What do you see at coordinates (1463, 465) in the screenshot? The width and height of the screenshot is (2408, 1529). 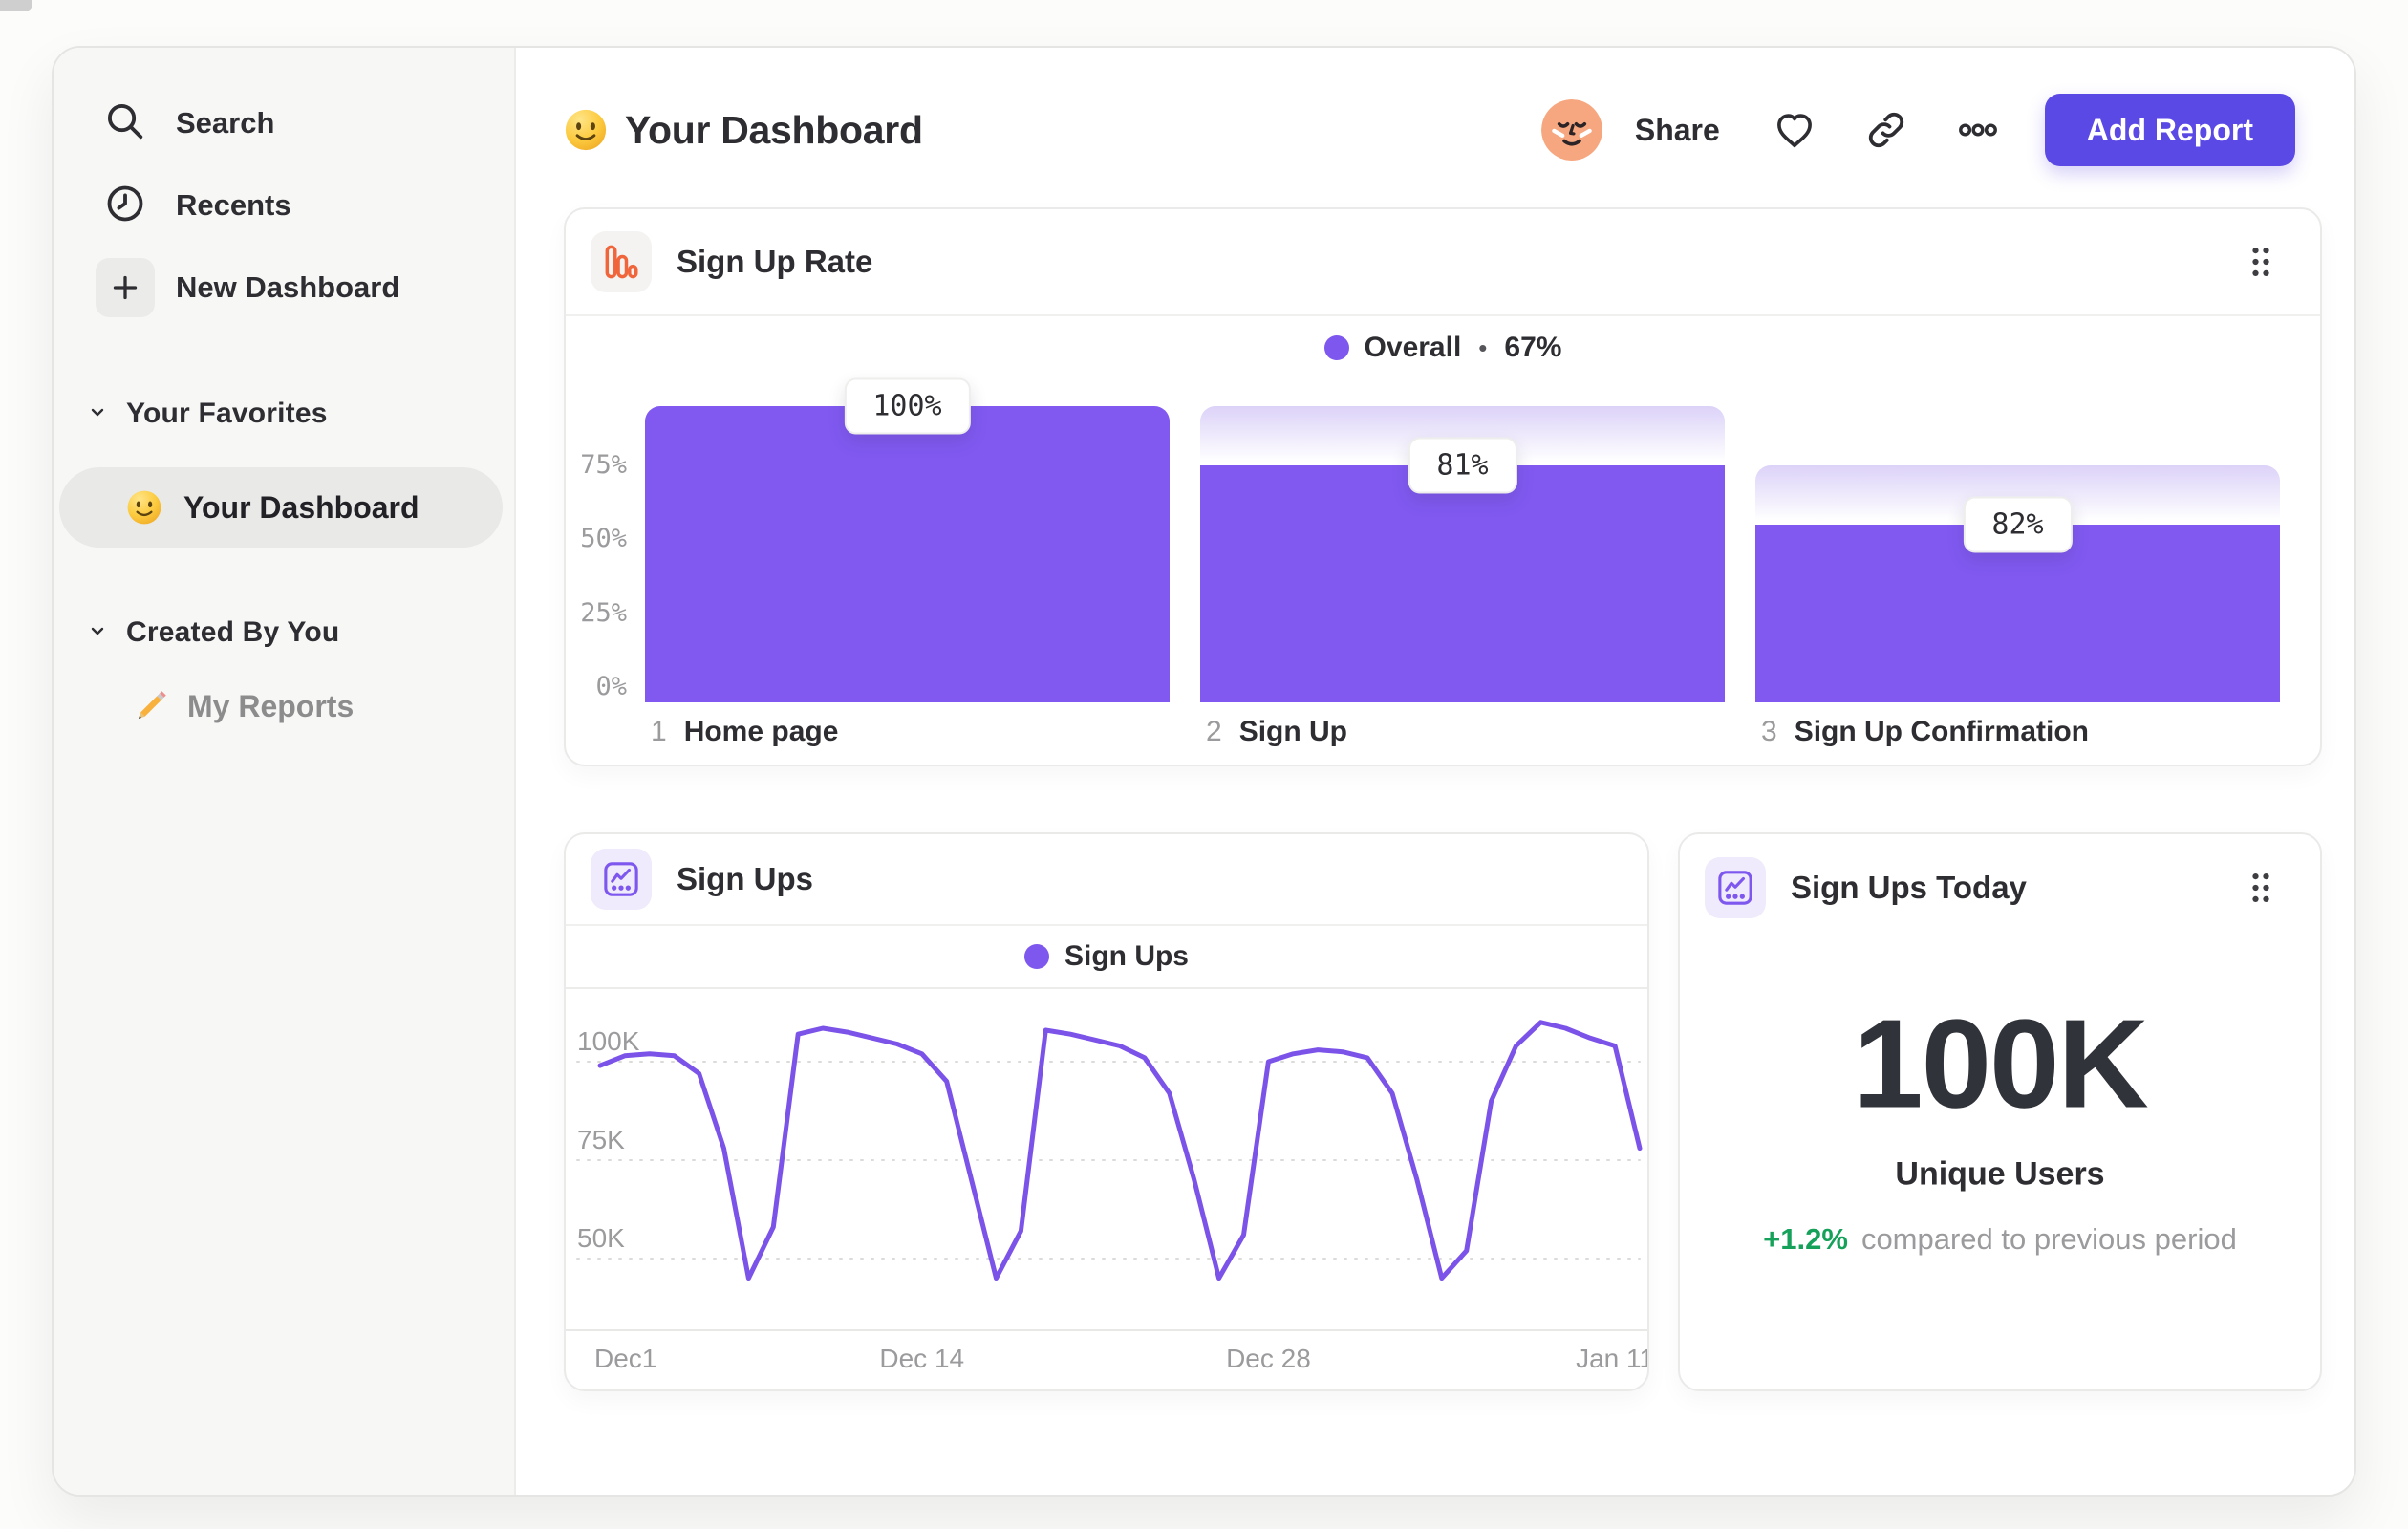 I see `funnel-value-label: 81%` at bounding box center [1463, 465].